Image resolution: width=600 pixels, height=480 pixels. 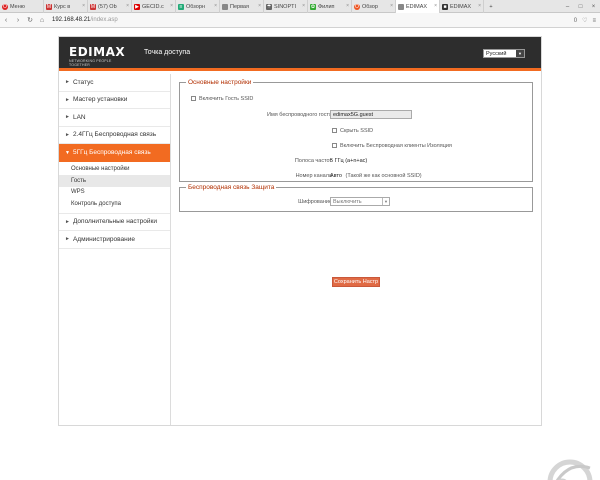 I want to click on maximize-icon: □, so click(x=580, y=6).